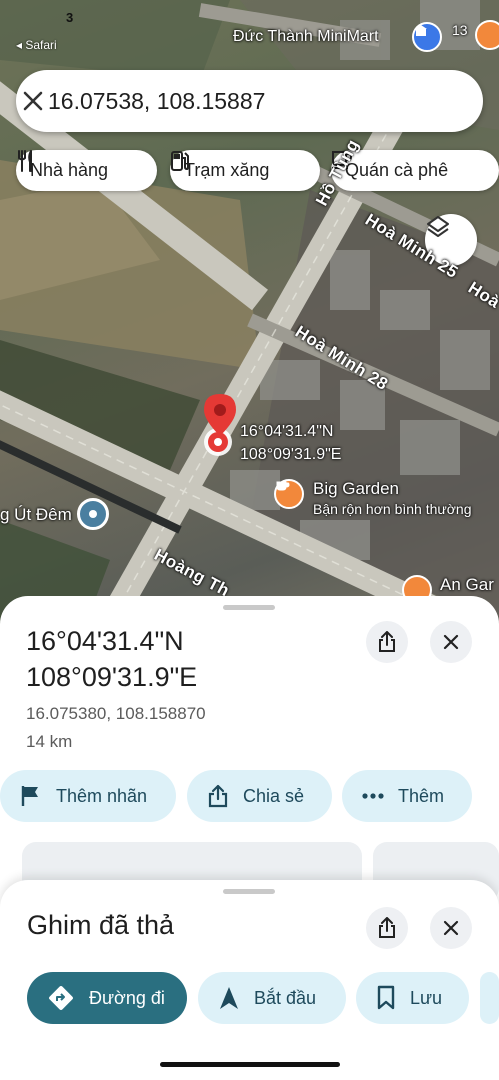  I want to click on store-icon, so click(427, 37).